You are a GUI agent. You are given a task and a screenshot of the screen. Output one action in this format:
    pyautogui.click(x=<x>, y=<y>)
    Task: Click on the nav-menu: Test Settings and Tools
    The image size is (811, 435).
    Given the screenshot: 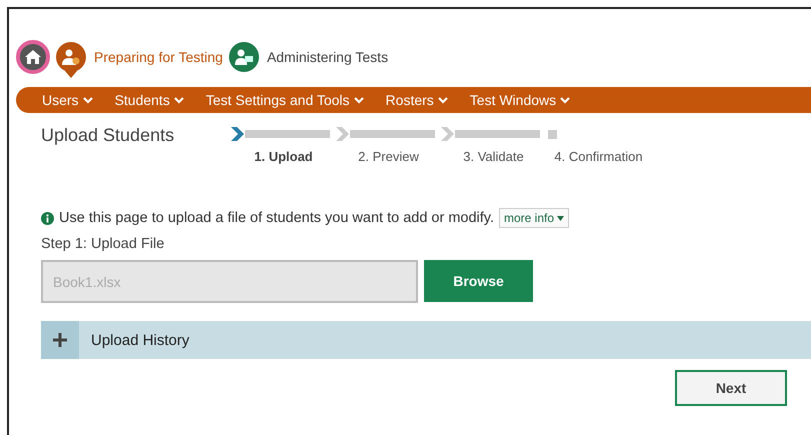 What is the action you would take?
    pyautogui.click(x=285, y=100)
    